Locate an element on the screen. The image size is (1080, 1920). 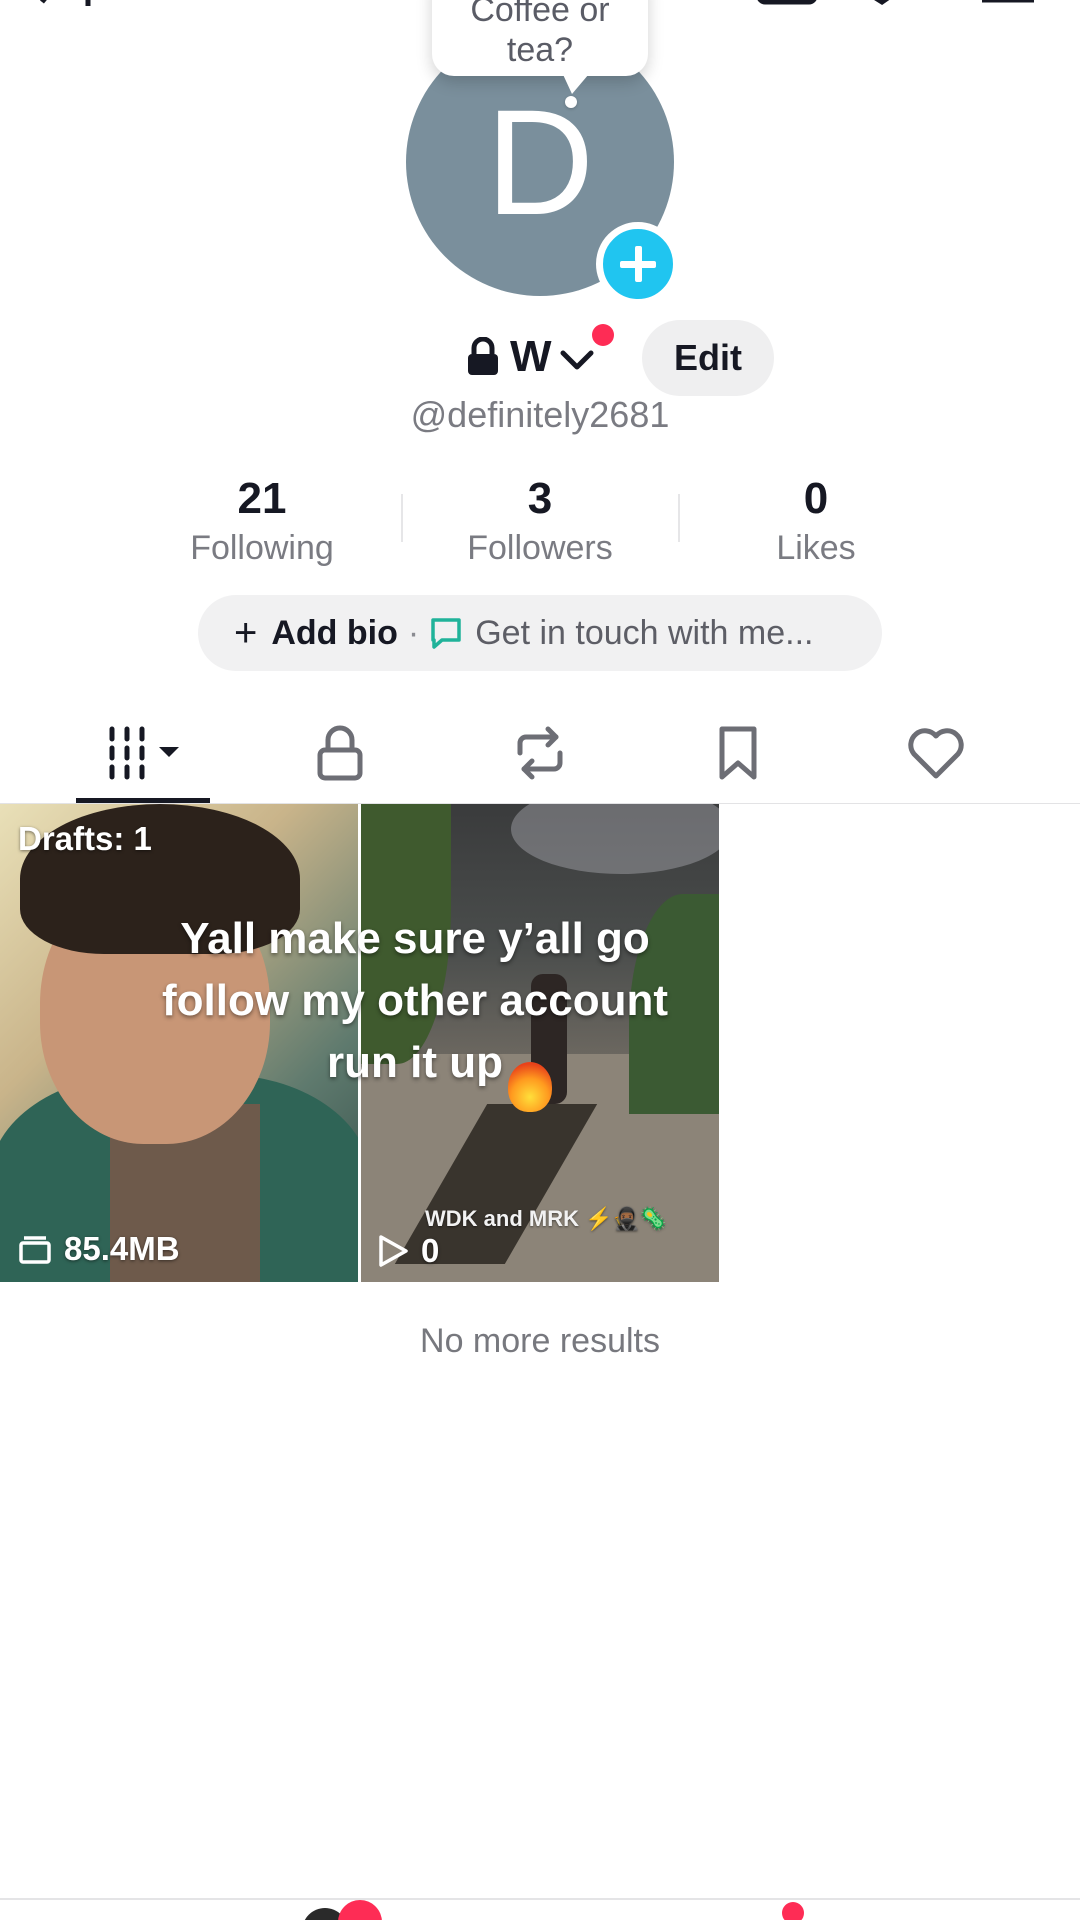
notification-dot is located at coordinates (603, 335).